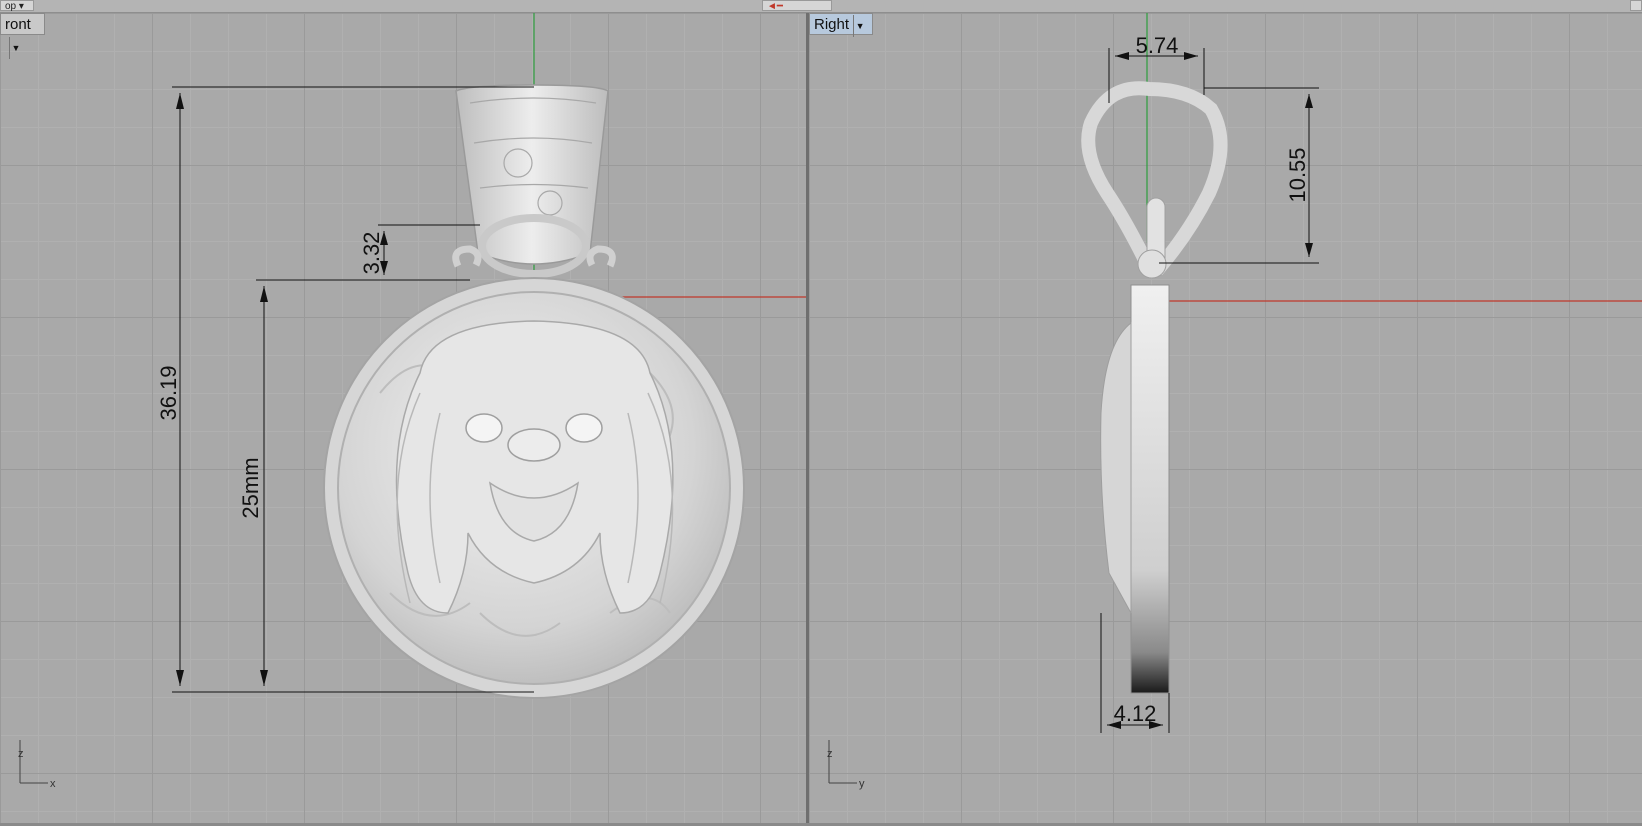  Describe the element at coordinates (830, 754) in the screenshot. I see `axis-gizmo-right-z: z` at that location.